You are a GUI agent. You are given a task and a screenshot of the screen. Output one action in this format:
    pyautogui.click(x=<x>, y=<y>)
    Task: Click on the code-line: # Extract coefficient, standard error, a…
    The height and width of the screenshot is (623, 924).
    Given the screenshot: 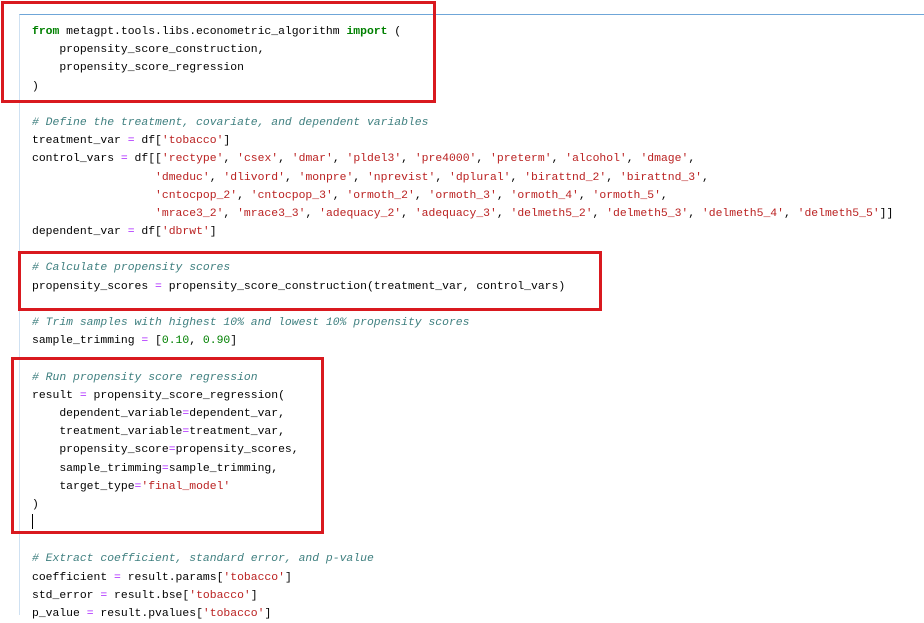 What is the action you would take?
    pyautogui.click(x=462, y=559)
    